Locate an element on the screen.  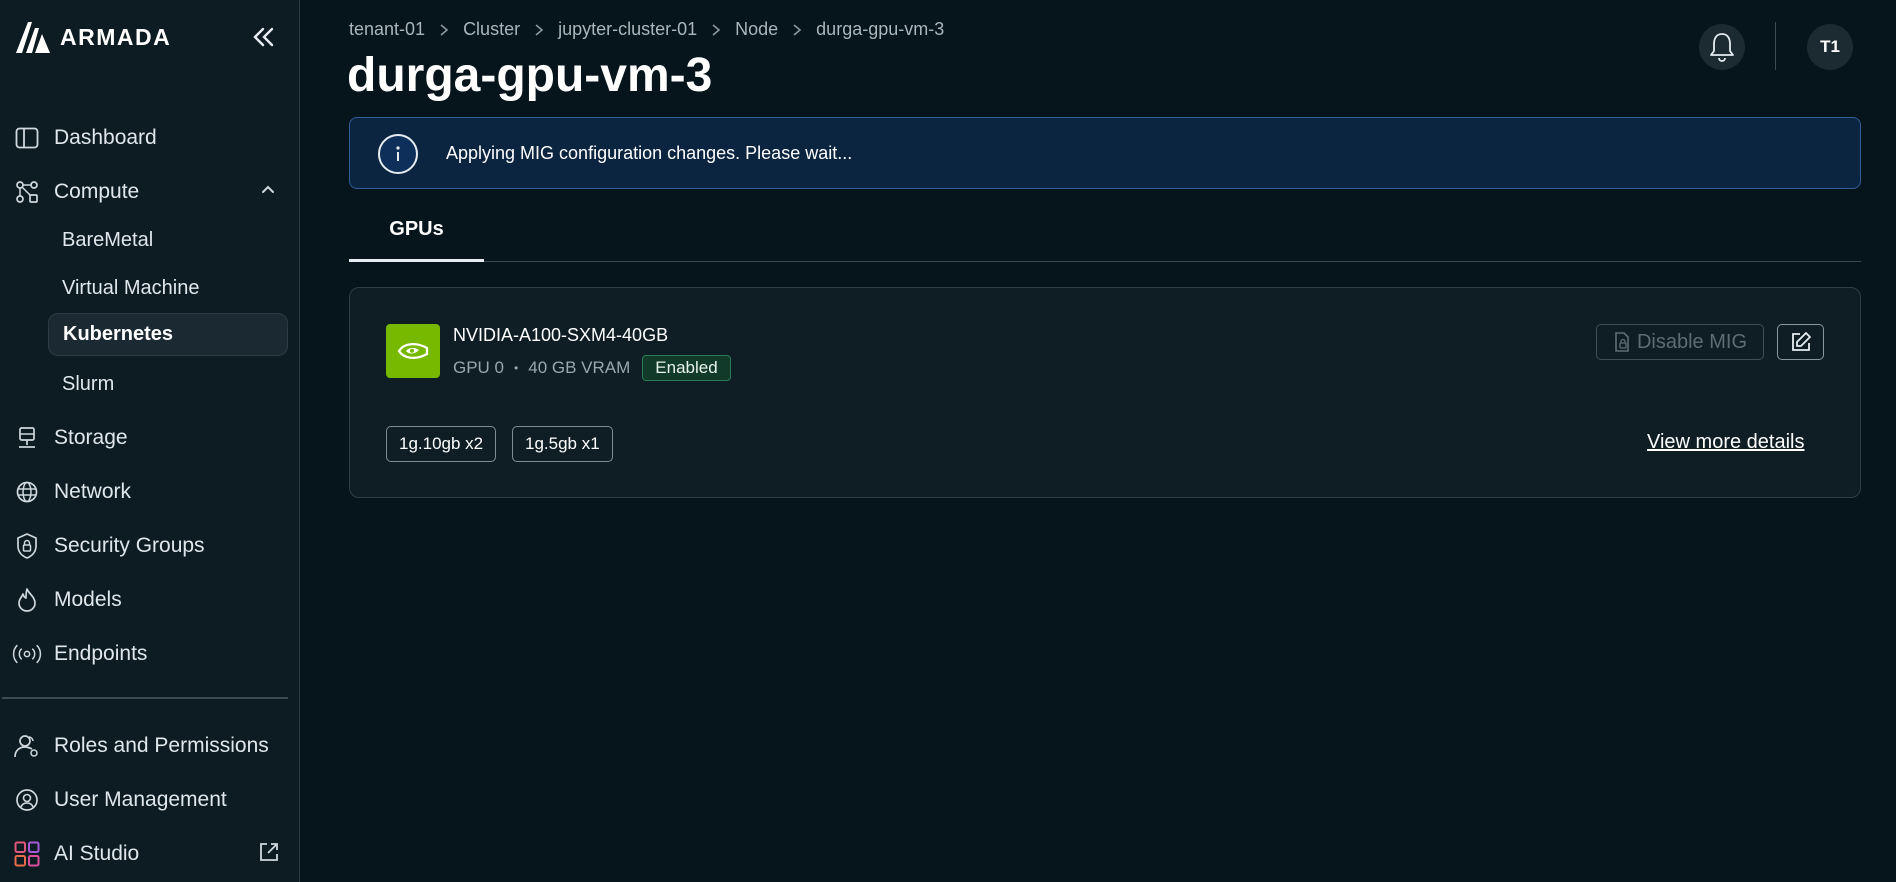
sidebar-item-roles-and-permissions: Roles and Permissions is located at coordinates (140, 746).